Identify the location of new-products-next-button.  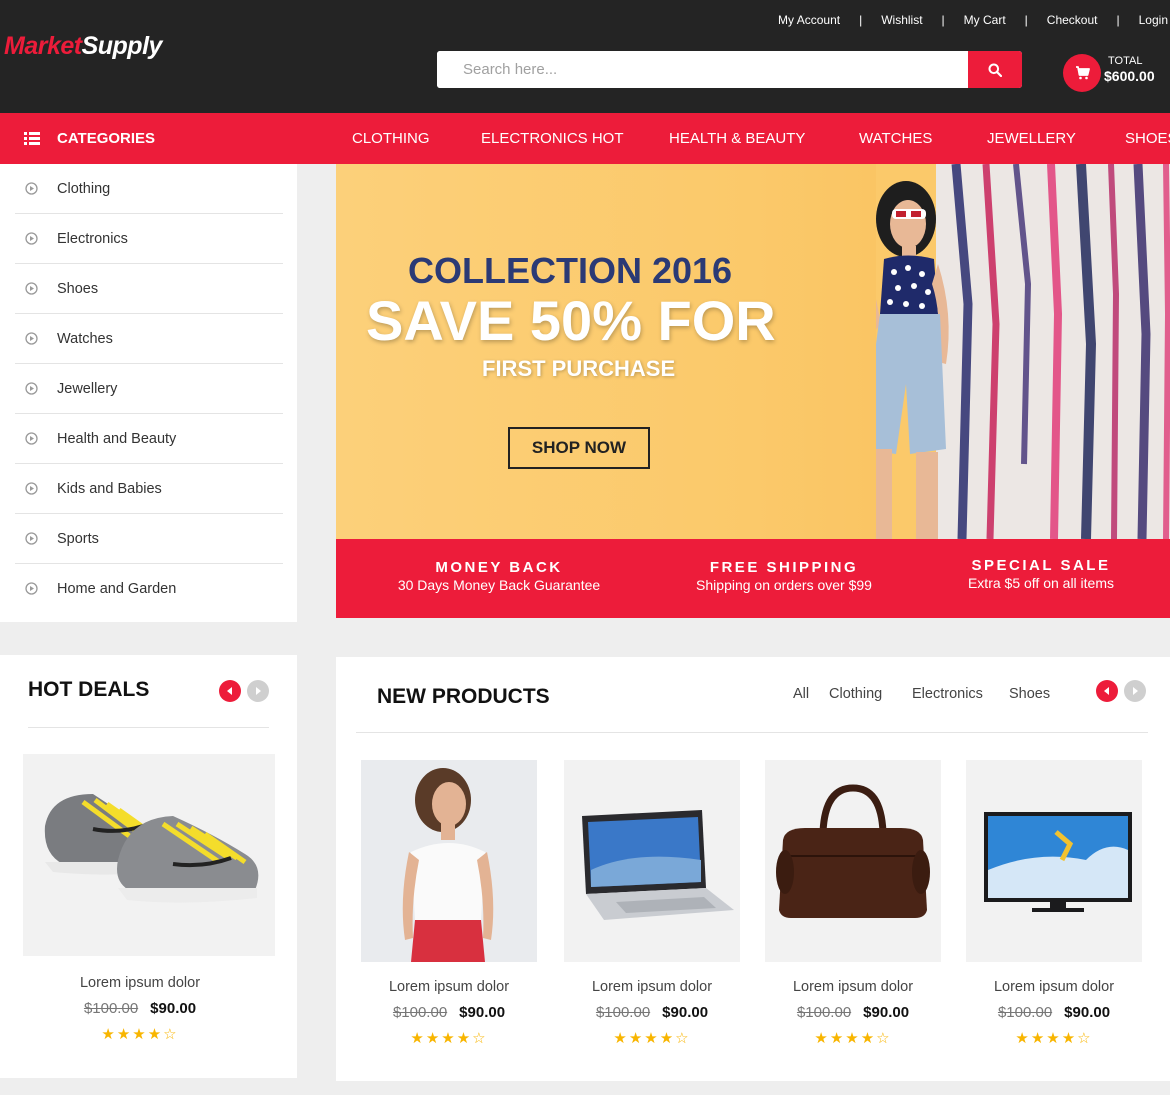
(1135, 691).